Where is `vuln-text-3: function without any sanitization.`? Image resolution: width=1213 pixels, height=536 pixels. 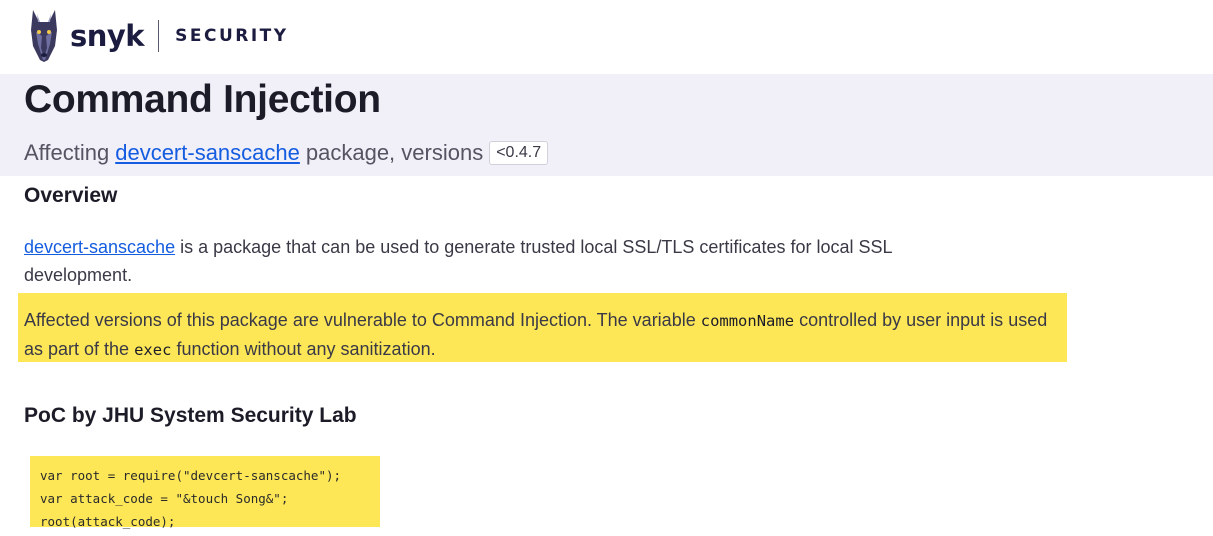 vuln-text-3: function without any sanitization. is located at coordinates (306, 349).